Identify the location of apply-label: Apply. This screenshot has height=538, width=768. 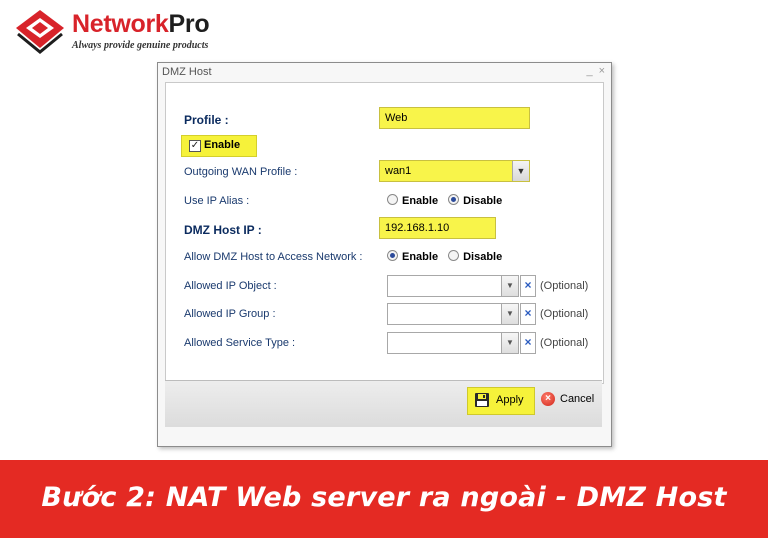
(510, 400).